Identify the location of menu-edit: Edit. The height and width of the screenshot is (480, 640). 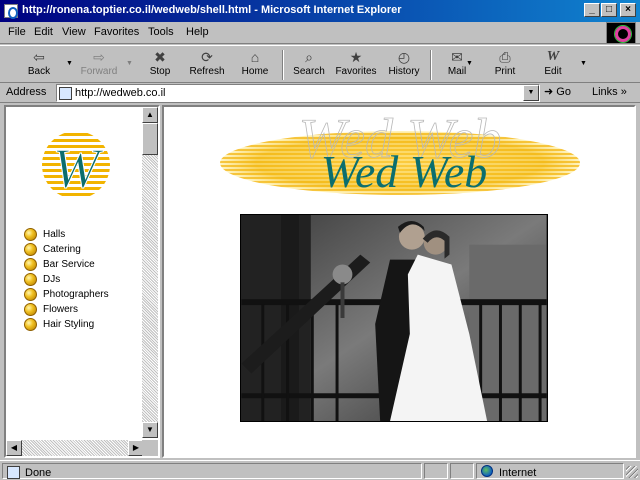
(43, 32).